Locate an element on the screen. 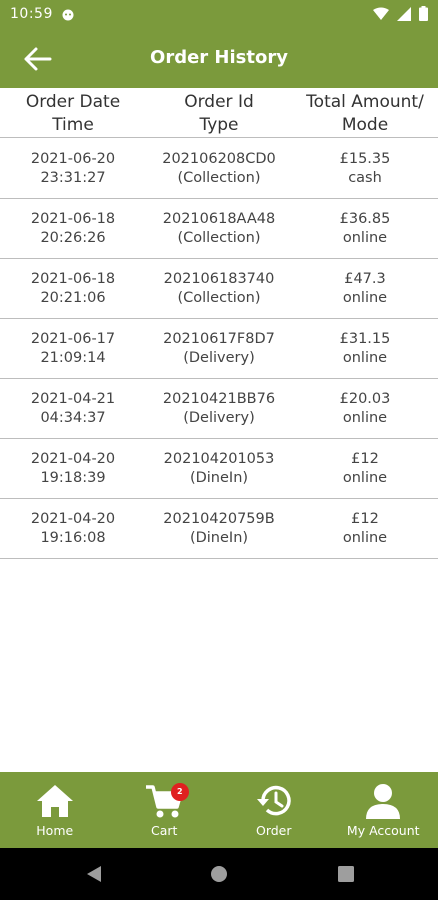 Image resolution: width=438 pixels, height=900 pixels. system-nav-bar is located at coordinates (219, 874).